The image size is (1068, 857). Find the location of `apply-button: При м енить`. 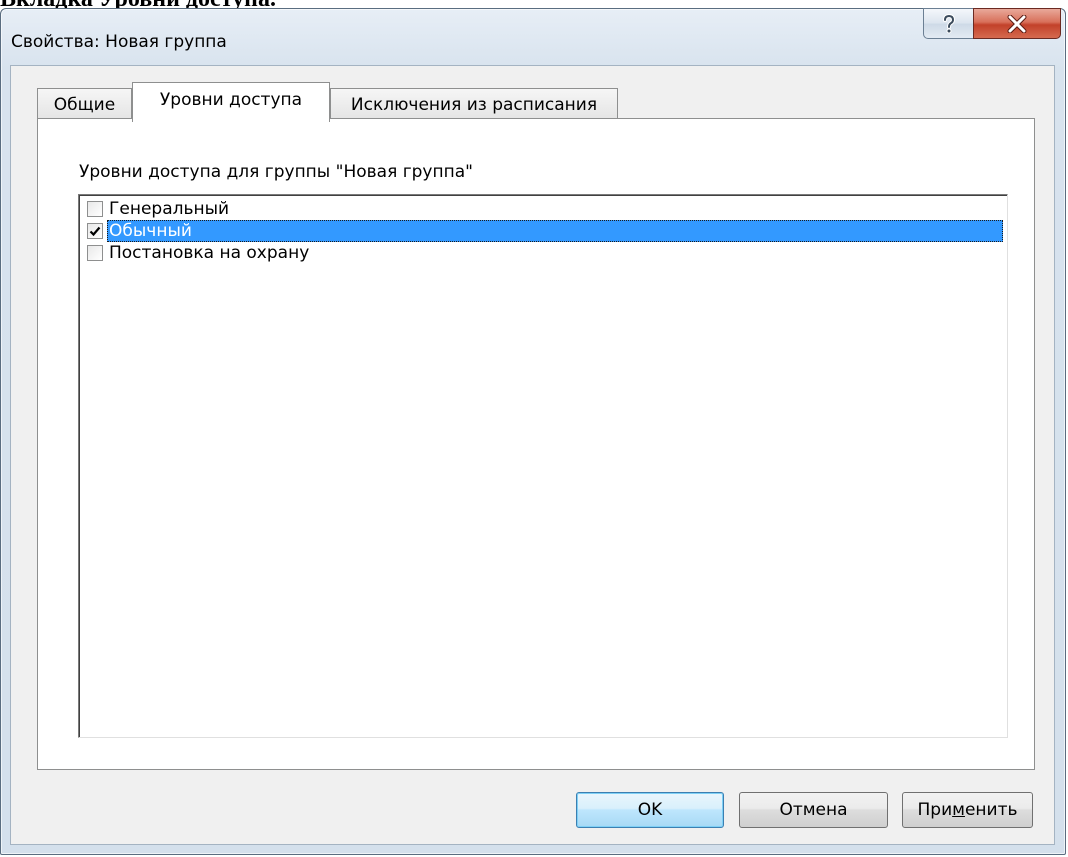

apply-button: При м енить is located at coordinates (967, 810).